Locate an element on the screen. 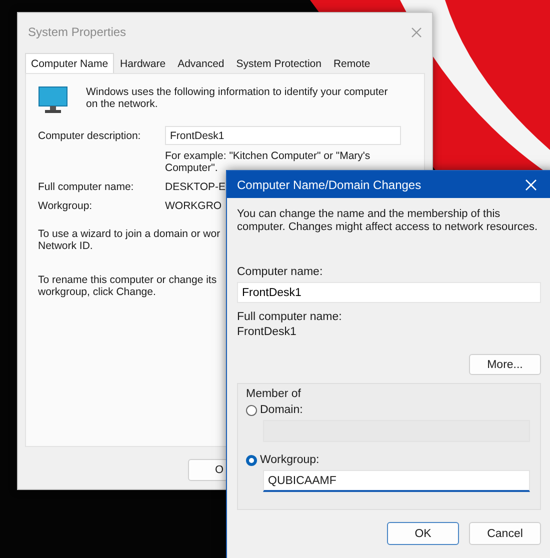 The image size is (550, 558). tab: Hardware is located at coordinates (143, 64).